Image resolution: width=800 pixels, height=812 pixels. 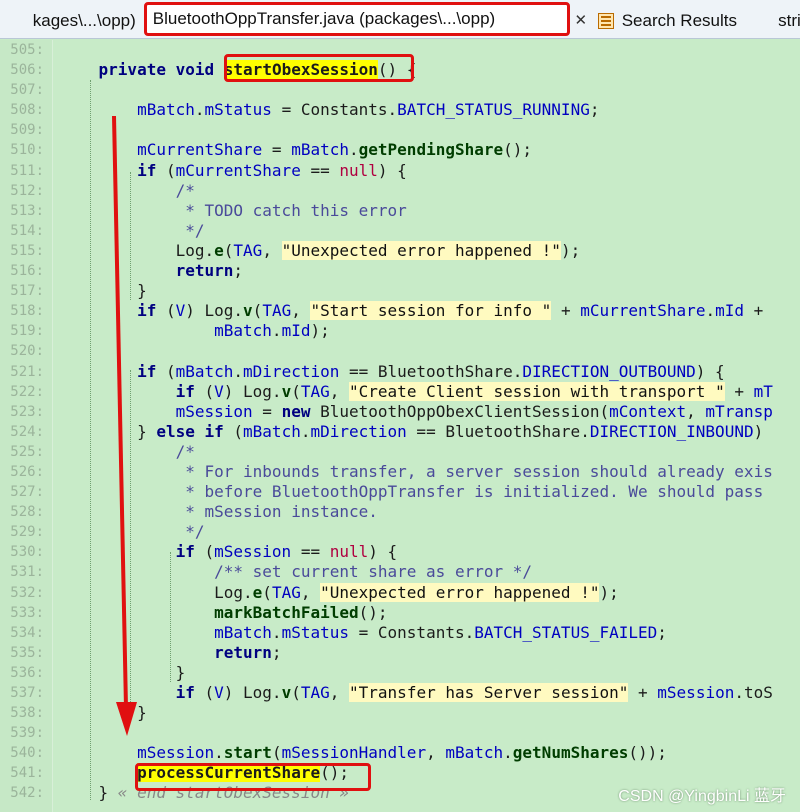 I want to click on tab-label: strin, so click(x=789, y=20).